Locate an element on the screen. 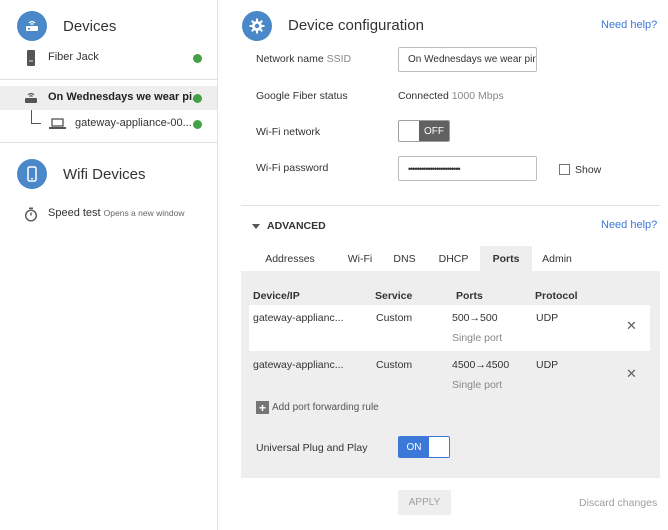 This screenshot has width=668, height=530. tree-connector is located at coordinates (36, 117).